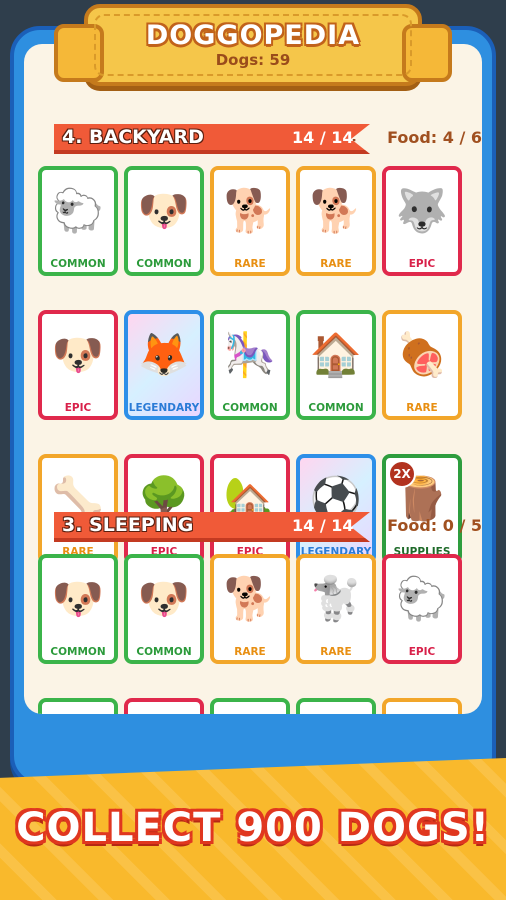 The width and height of the screenshot is (506, 900). Describe the element at coordinates (402, 474) in the screenshot. I see `multiplier-badge: 2X` at that location.